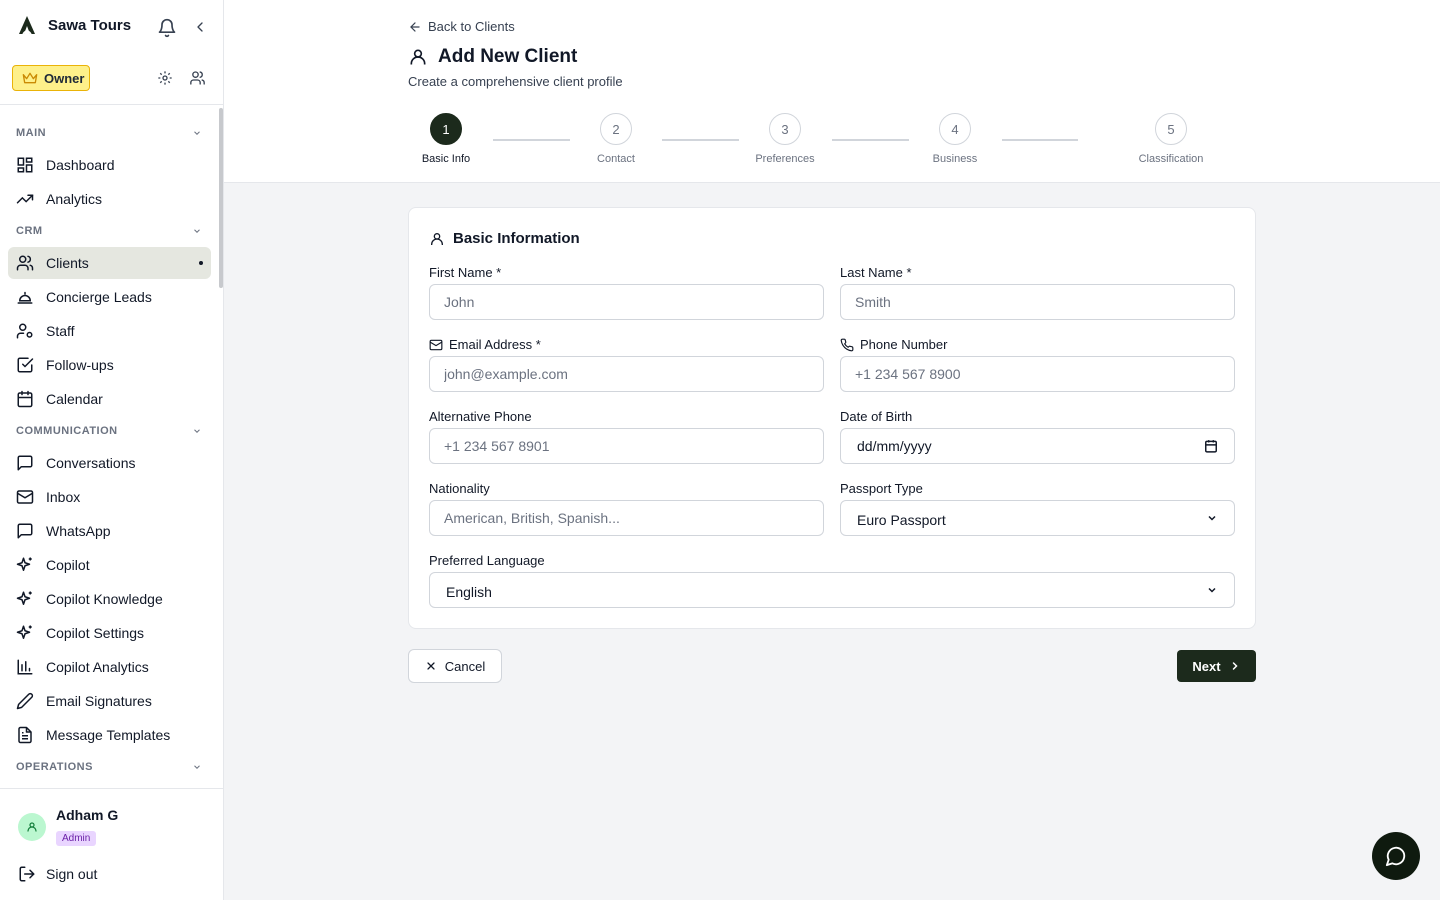 The height and width of the screenshot is (900, 1440). I want to click on step-basic-info: 1 Basic Info, so click(446, 139).